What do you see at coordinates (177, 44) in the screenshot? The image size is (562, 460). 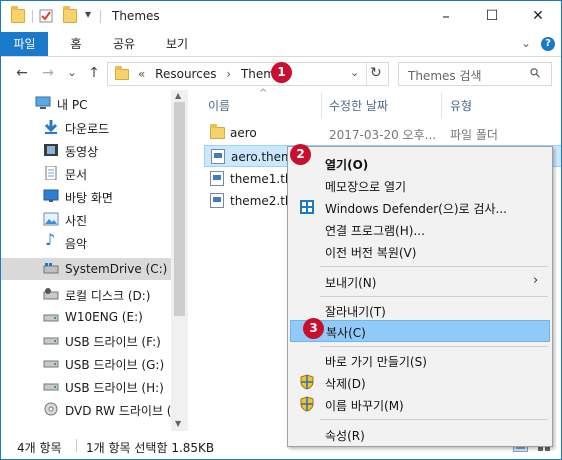 I see `tab-view: 보기` at bounding box center [177, 44].